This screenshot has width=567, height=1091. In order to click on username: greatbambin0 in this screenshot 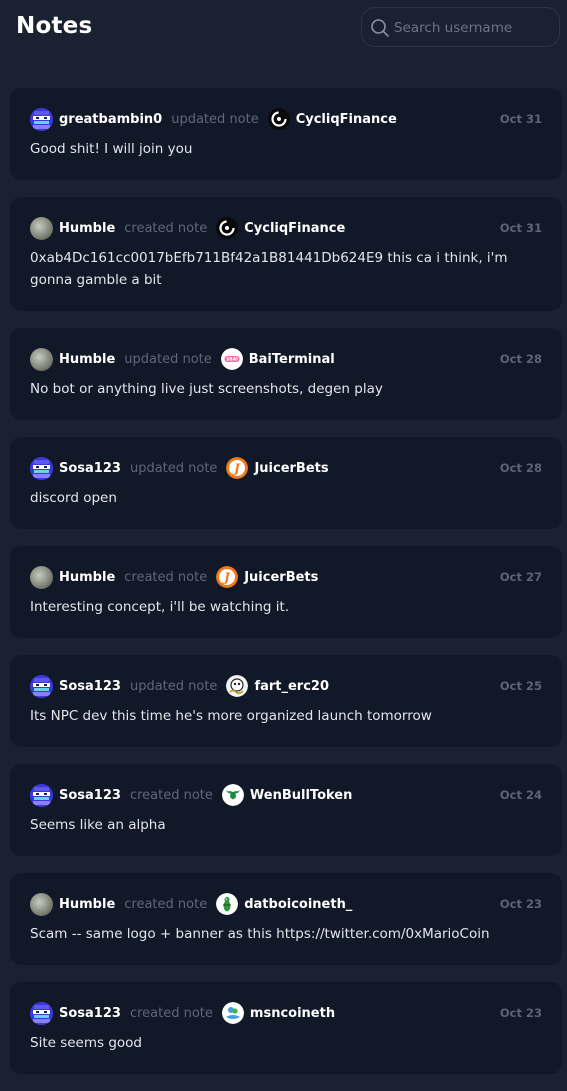, I will do `click(110, 119)`.